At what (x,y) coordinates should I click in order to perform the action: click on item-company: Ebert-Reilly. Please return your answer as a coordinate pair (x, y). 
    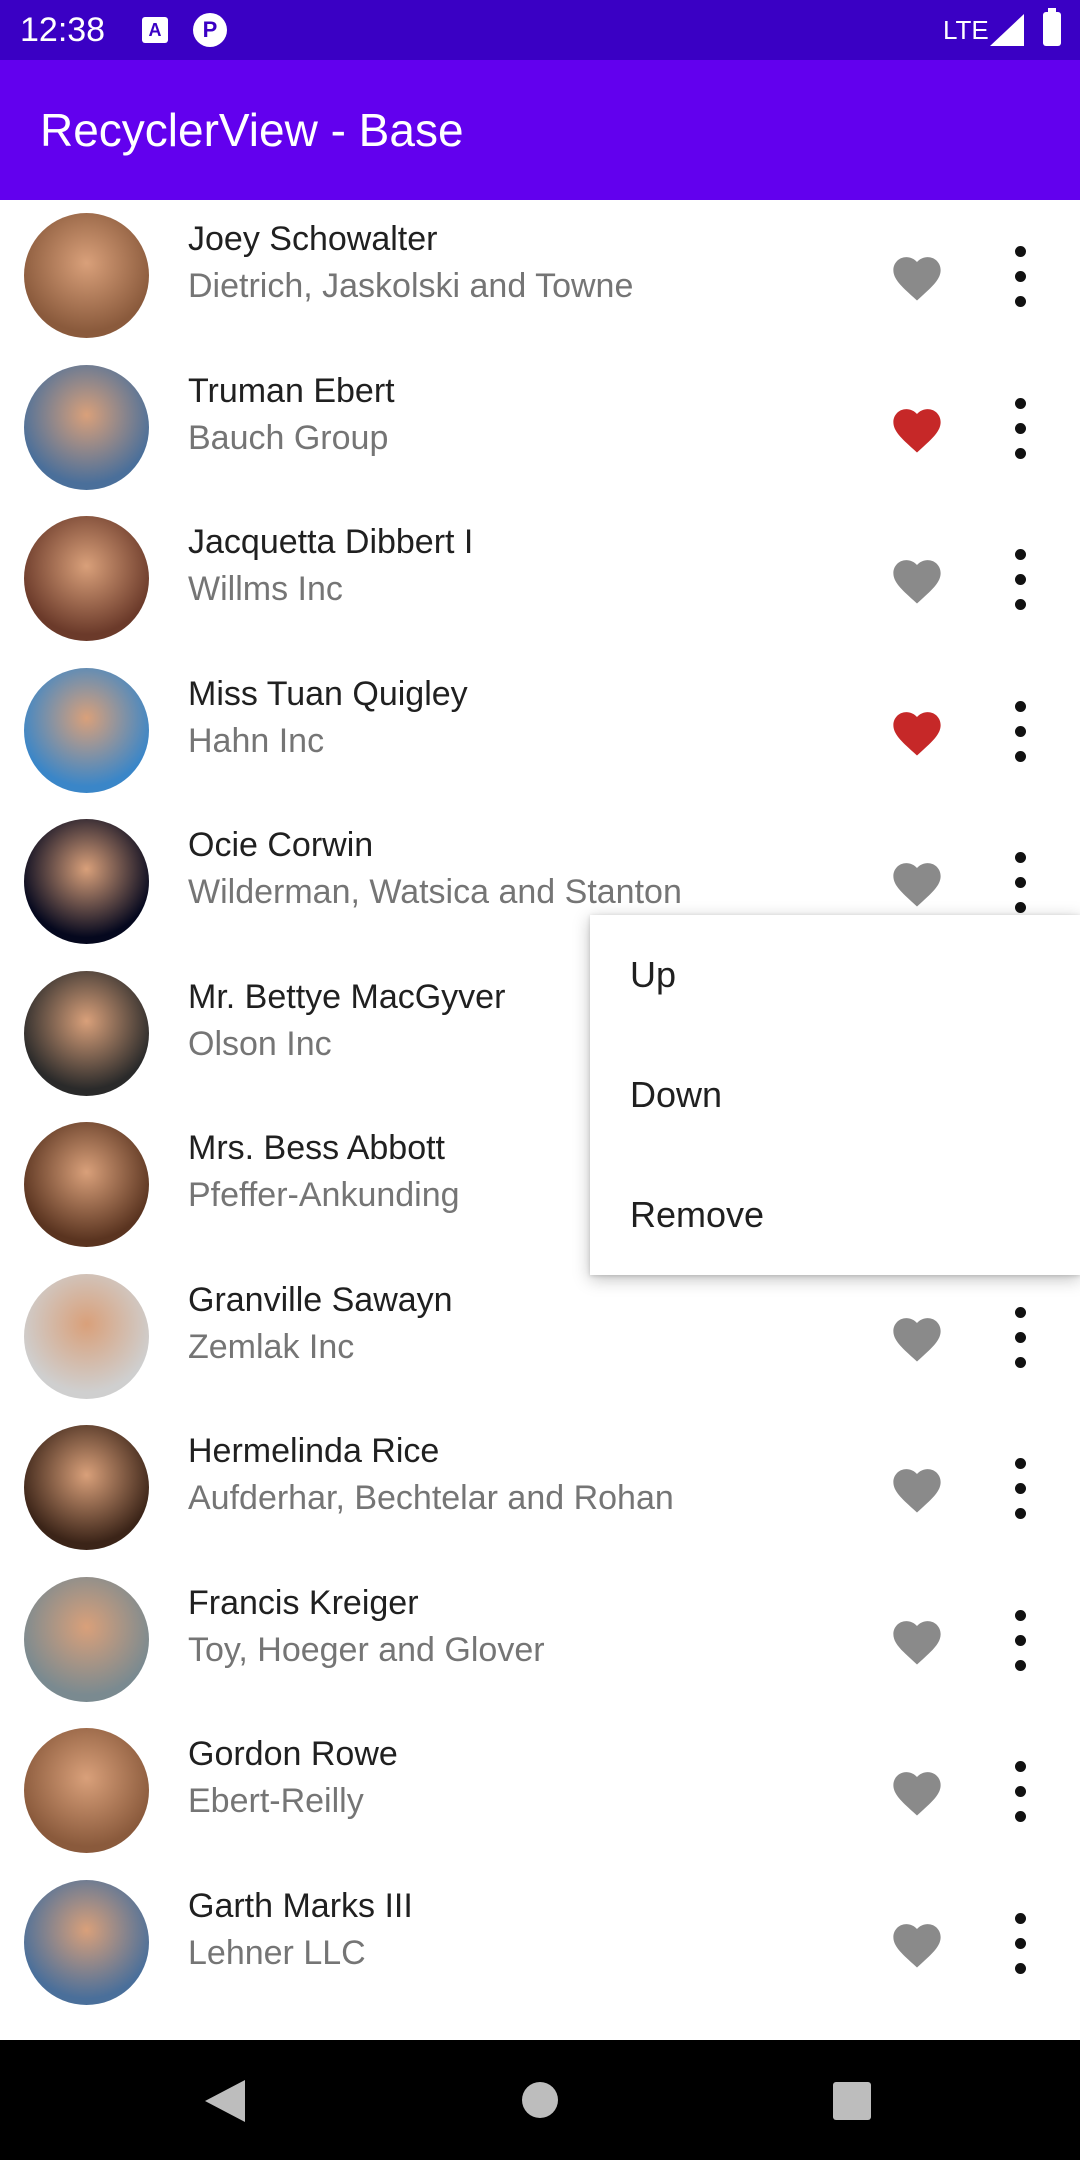
    Looking at the image, I should click on (276, 1801).